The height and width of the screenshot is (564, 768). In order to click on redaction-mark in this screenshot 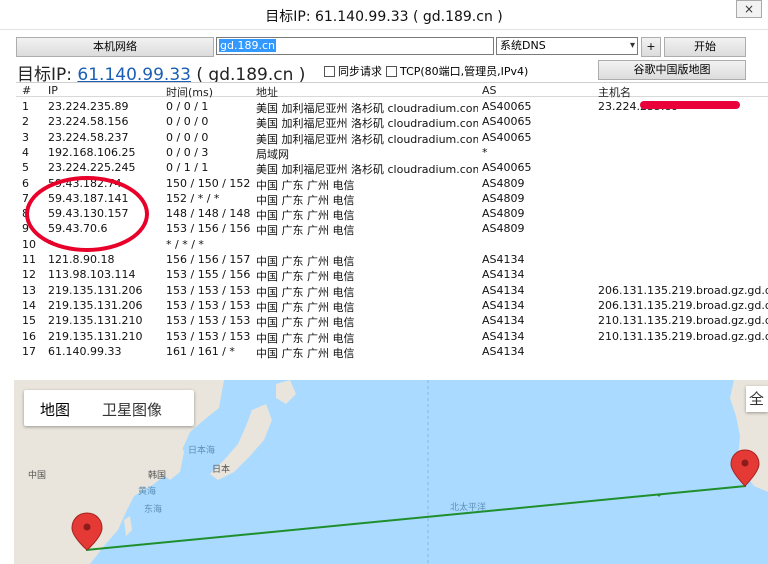, I will do `click(690, 105)`.